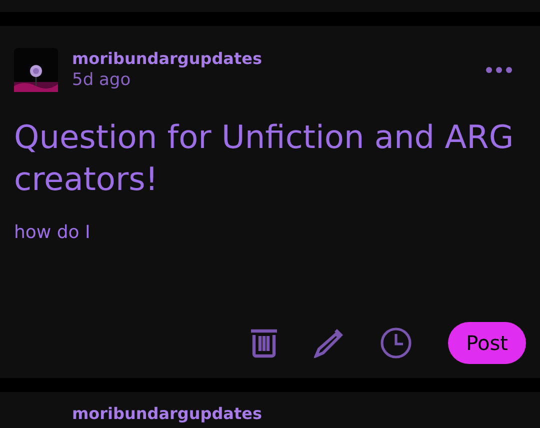 The height and width of the screenshot is (428, 540). I want to click on pencil-icon, so click(329, 343).